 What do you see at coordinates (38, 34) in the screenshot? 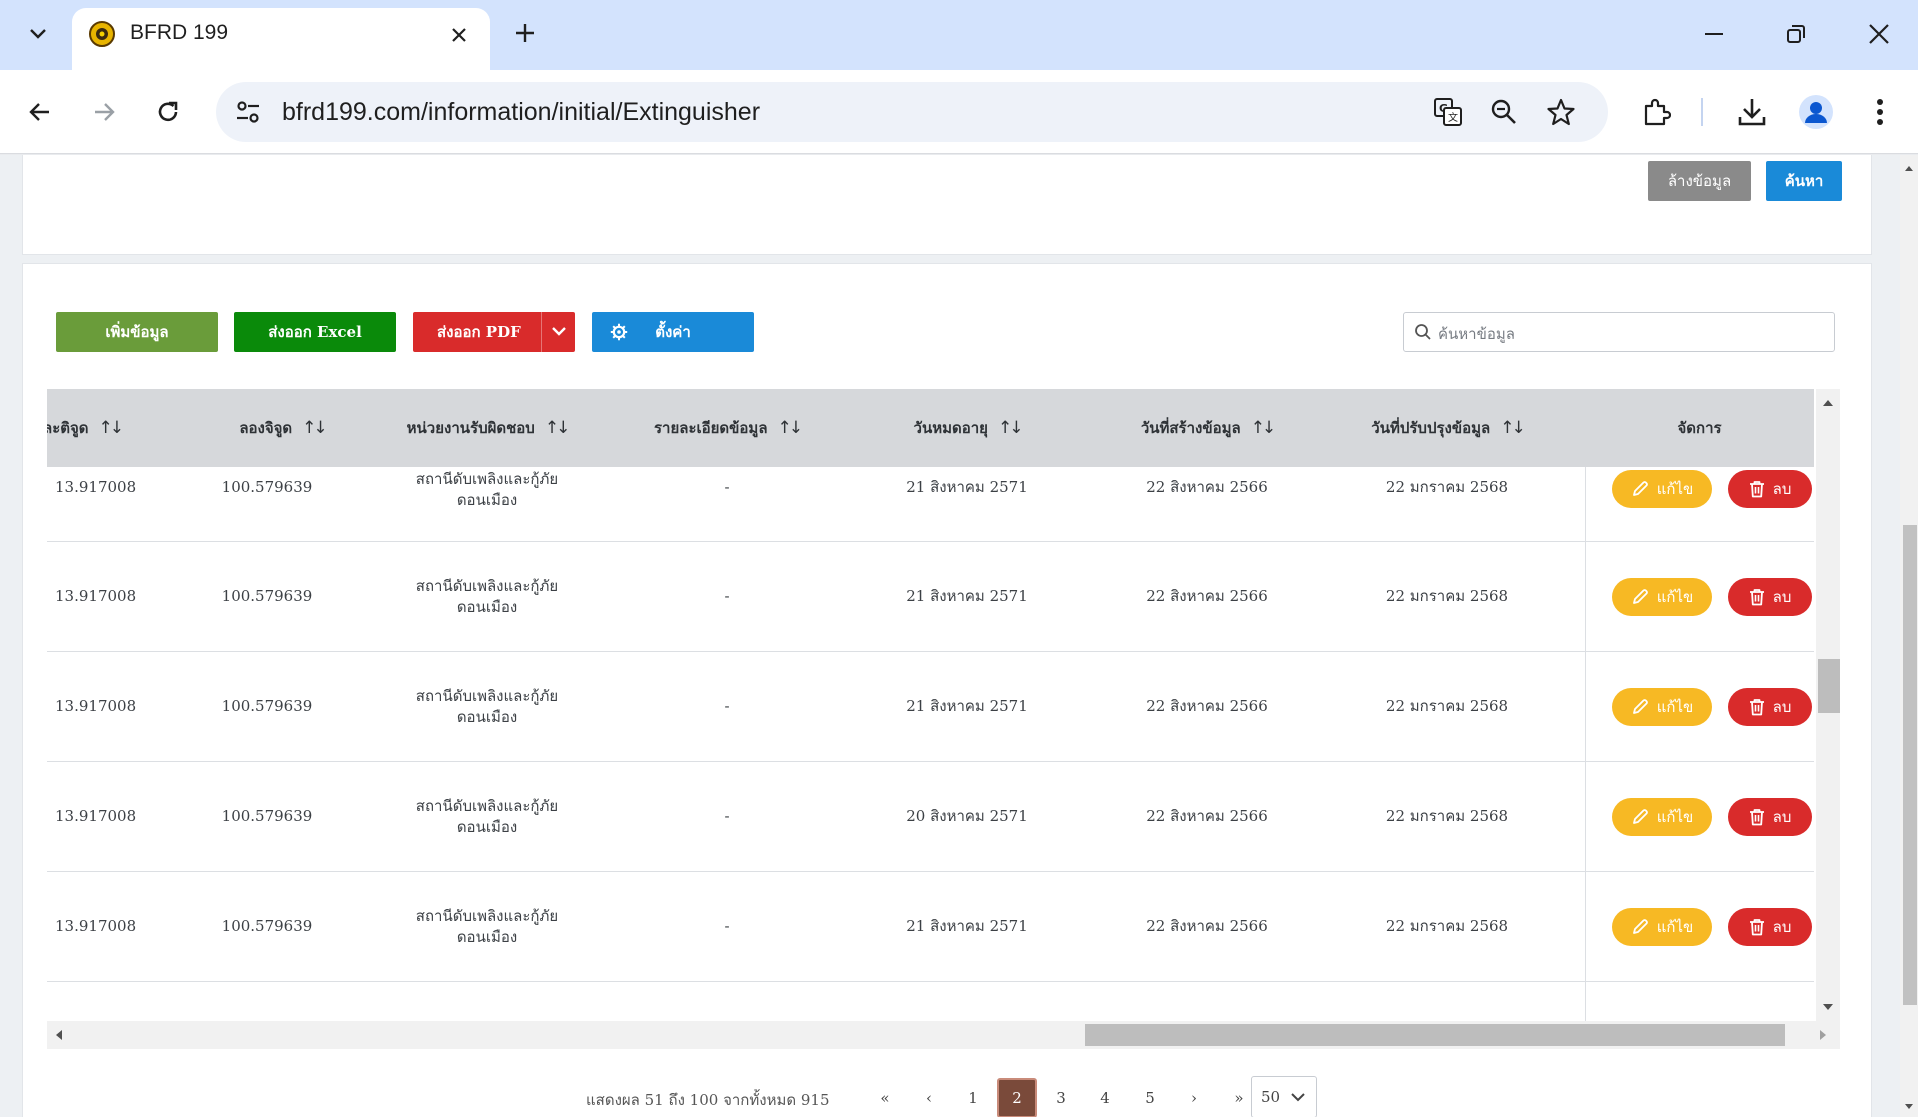
I see `tab-search-chevron-icon` at bounding box center [38, 34].